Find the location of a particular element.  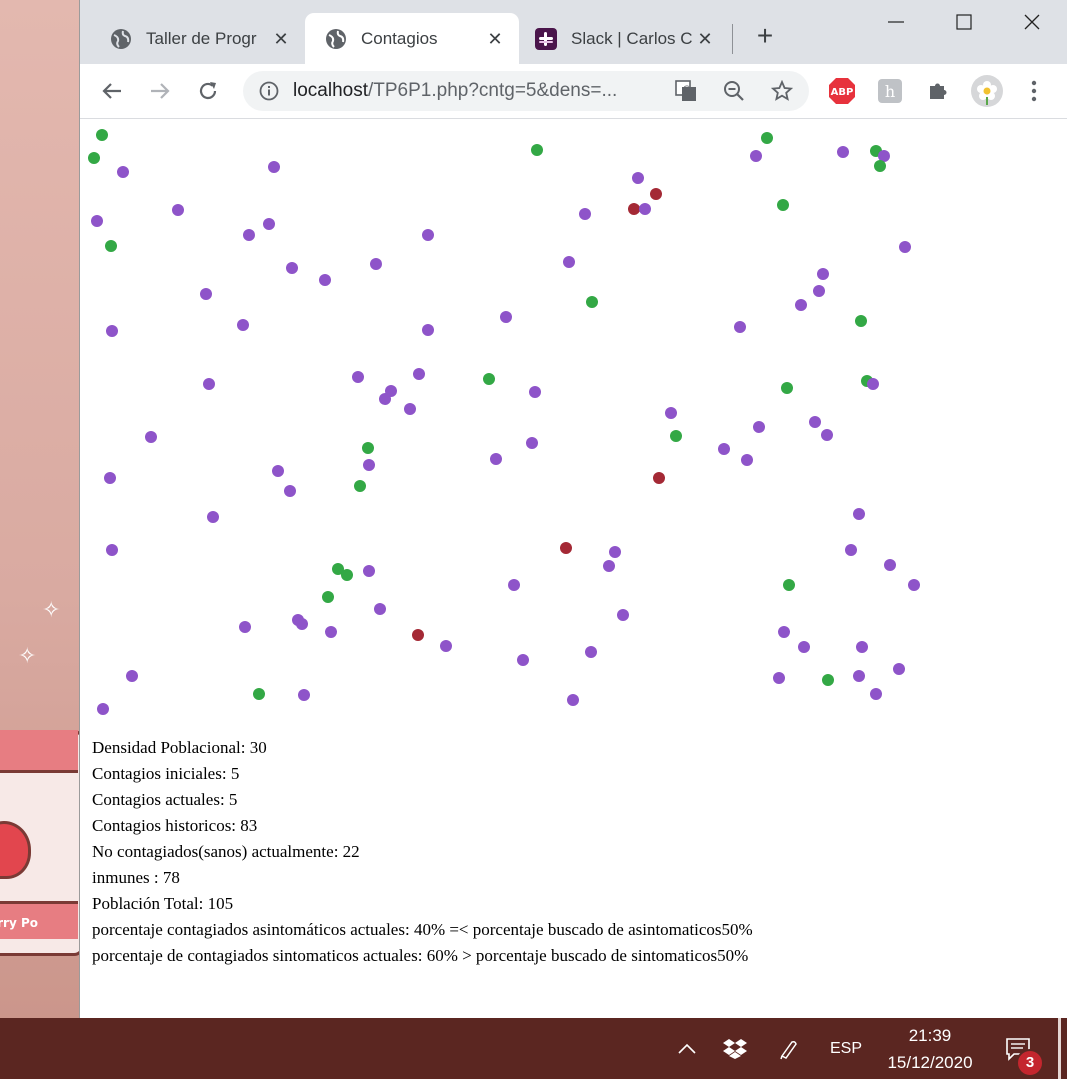

taskbar-clock: 21:39 15/12/2020 is located at coordinates (930, 1048).